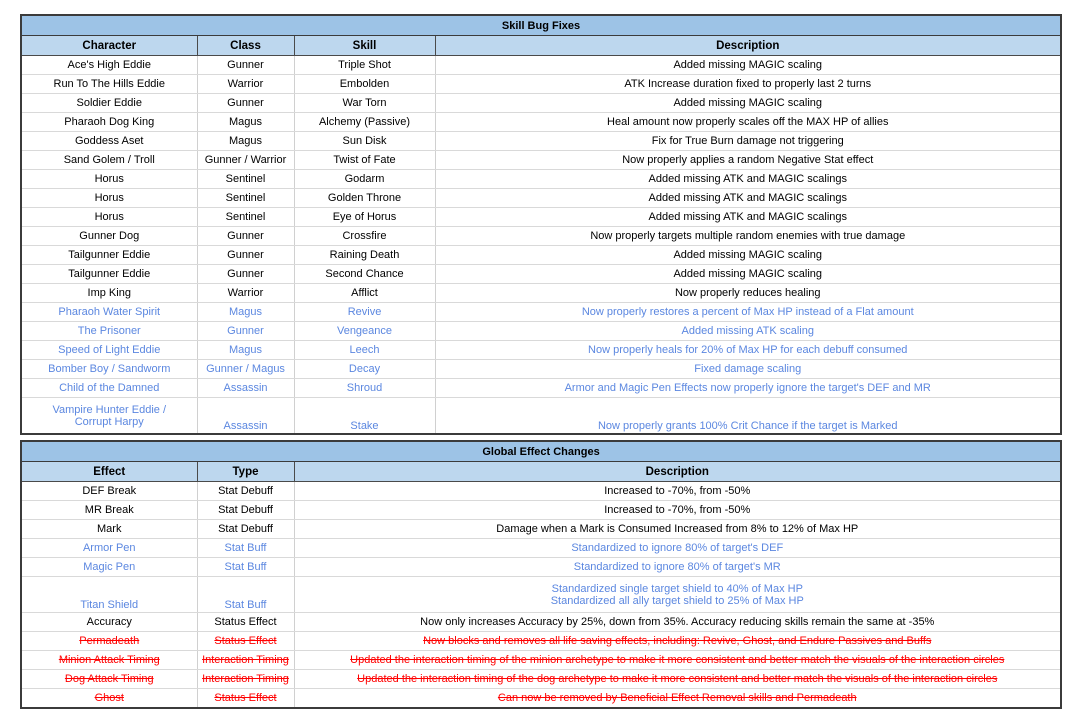  I want to click on cell-character: Speed of Light Eddie, so click(110, 350).